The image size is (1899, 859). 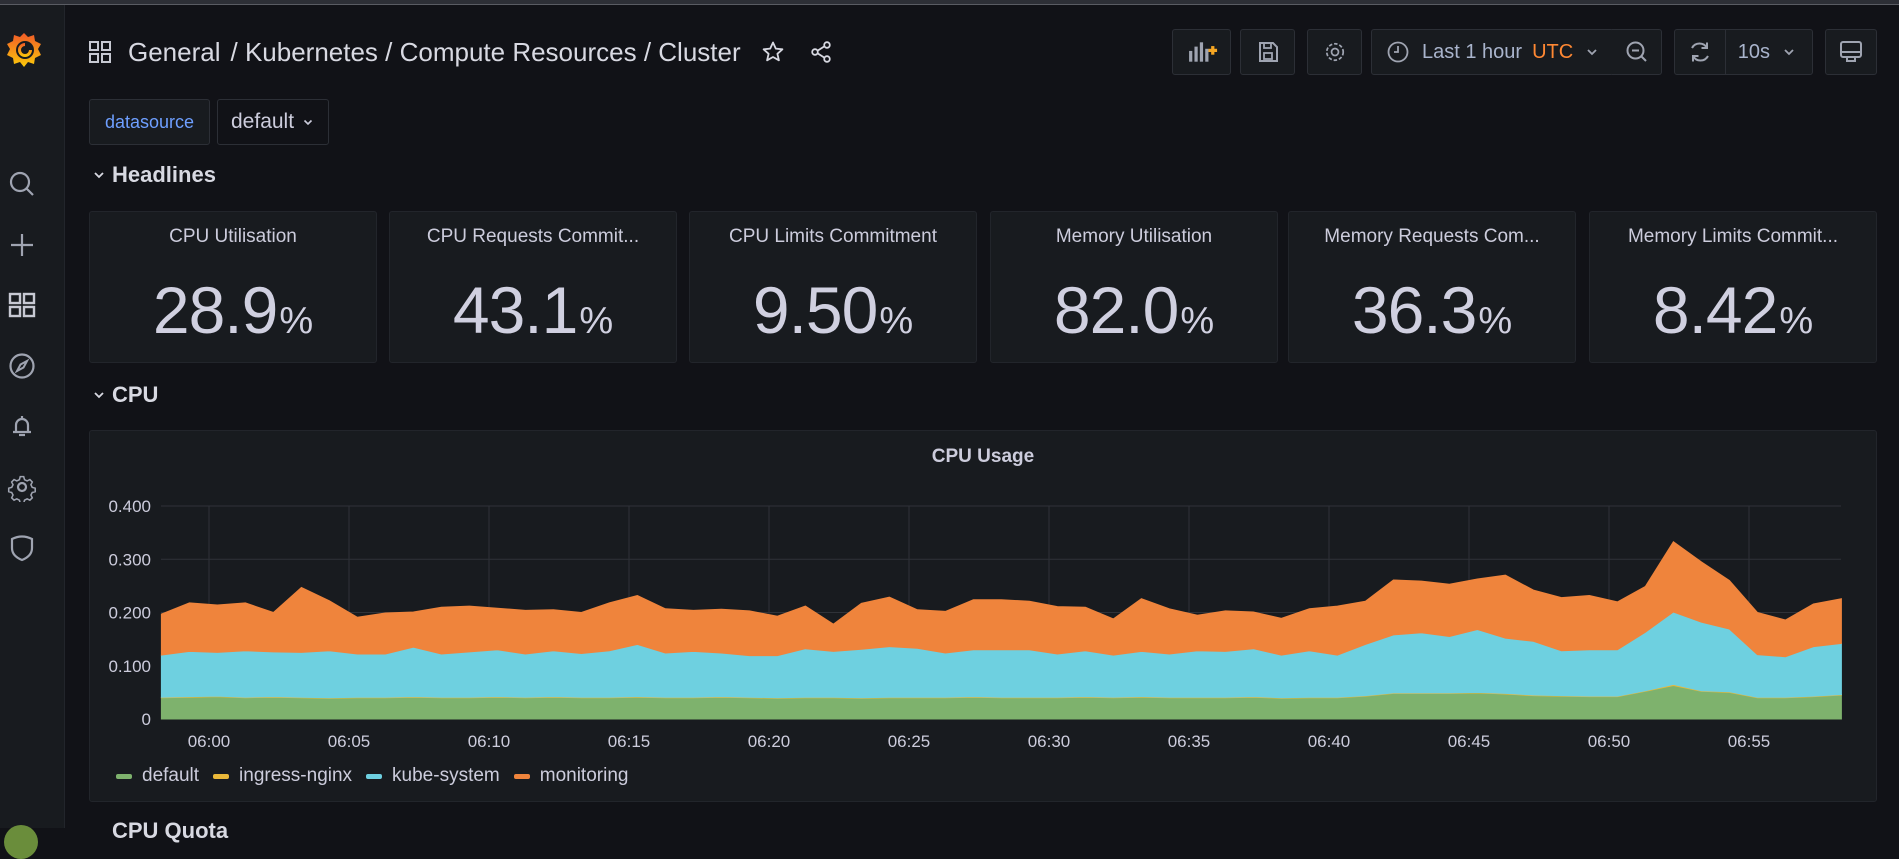 I want to click on datasource-variable-select: default, so click(x=273, y=122).